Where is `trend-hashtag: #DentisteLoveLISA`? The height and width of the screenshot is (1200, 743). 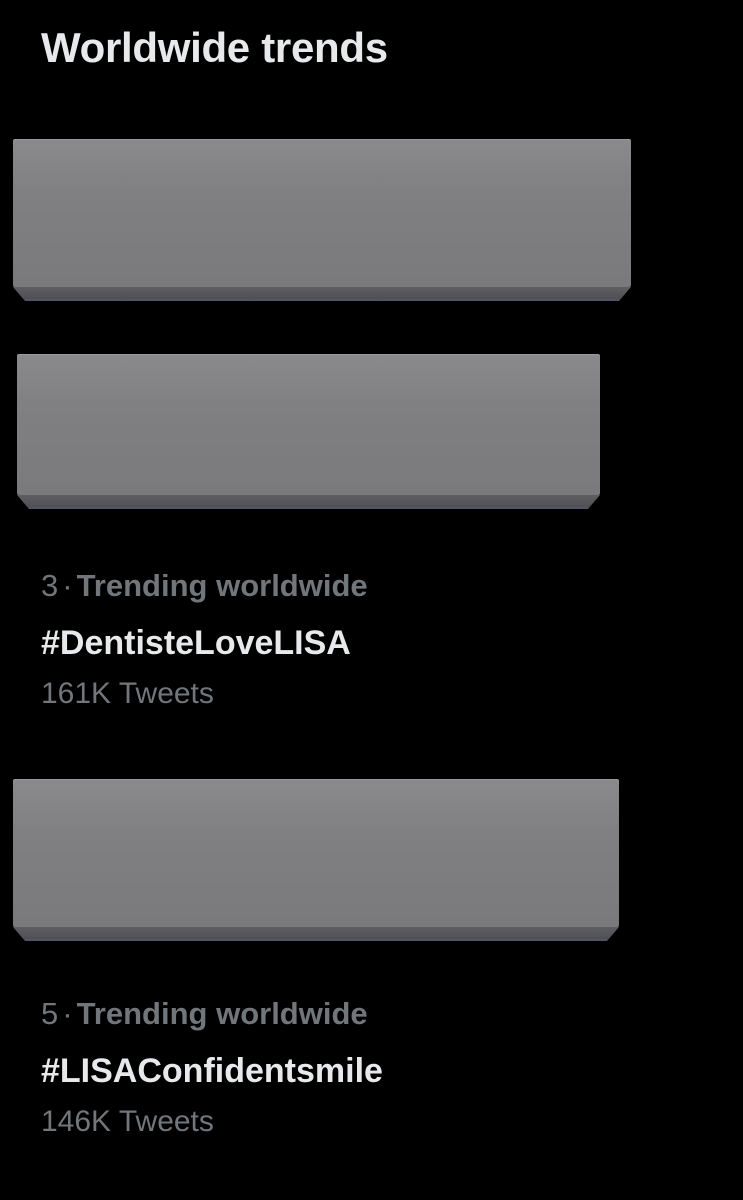 trend-hashtag: #DentisteLoveLISA is located at coordinates (204, 643).